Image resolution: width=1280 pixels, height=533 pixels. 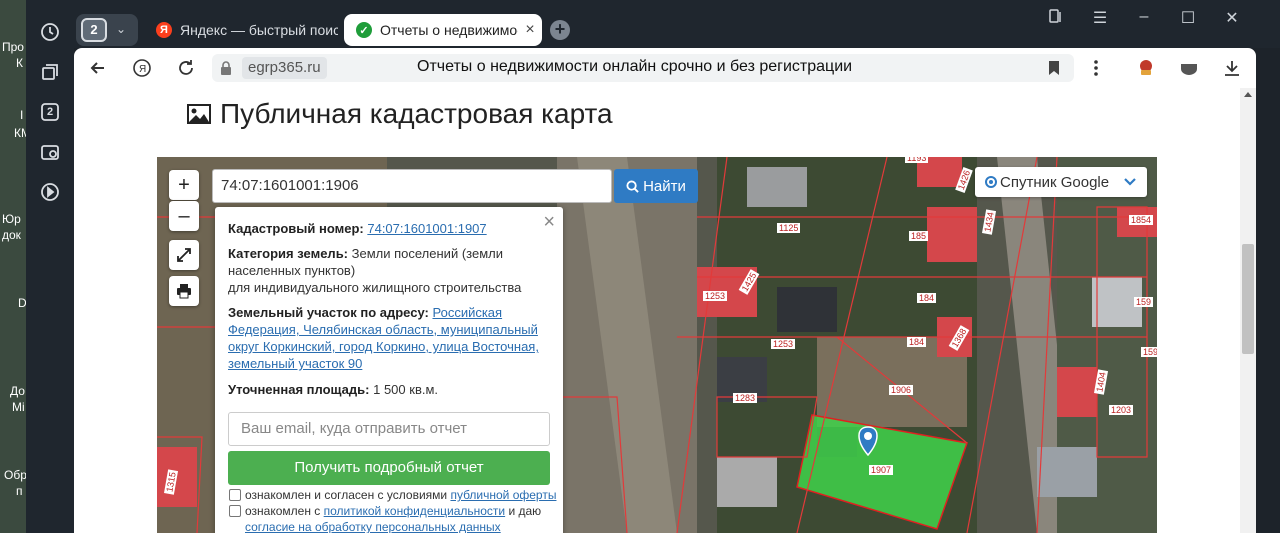 I want to click on reload-button, so click(x=186, y=68).